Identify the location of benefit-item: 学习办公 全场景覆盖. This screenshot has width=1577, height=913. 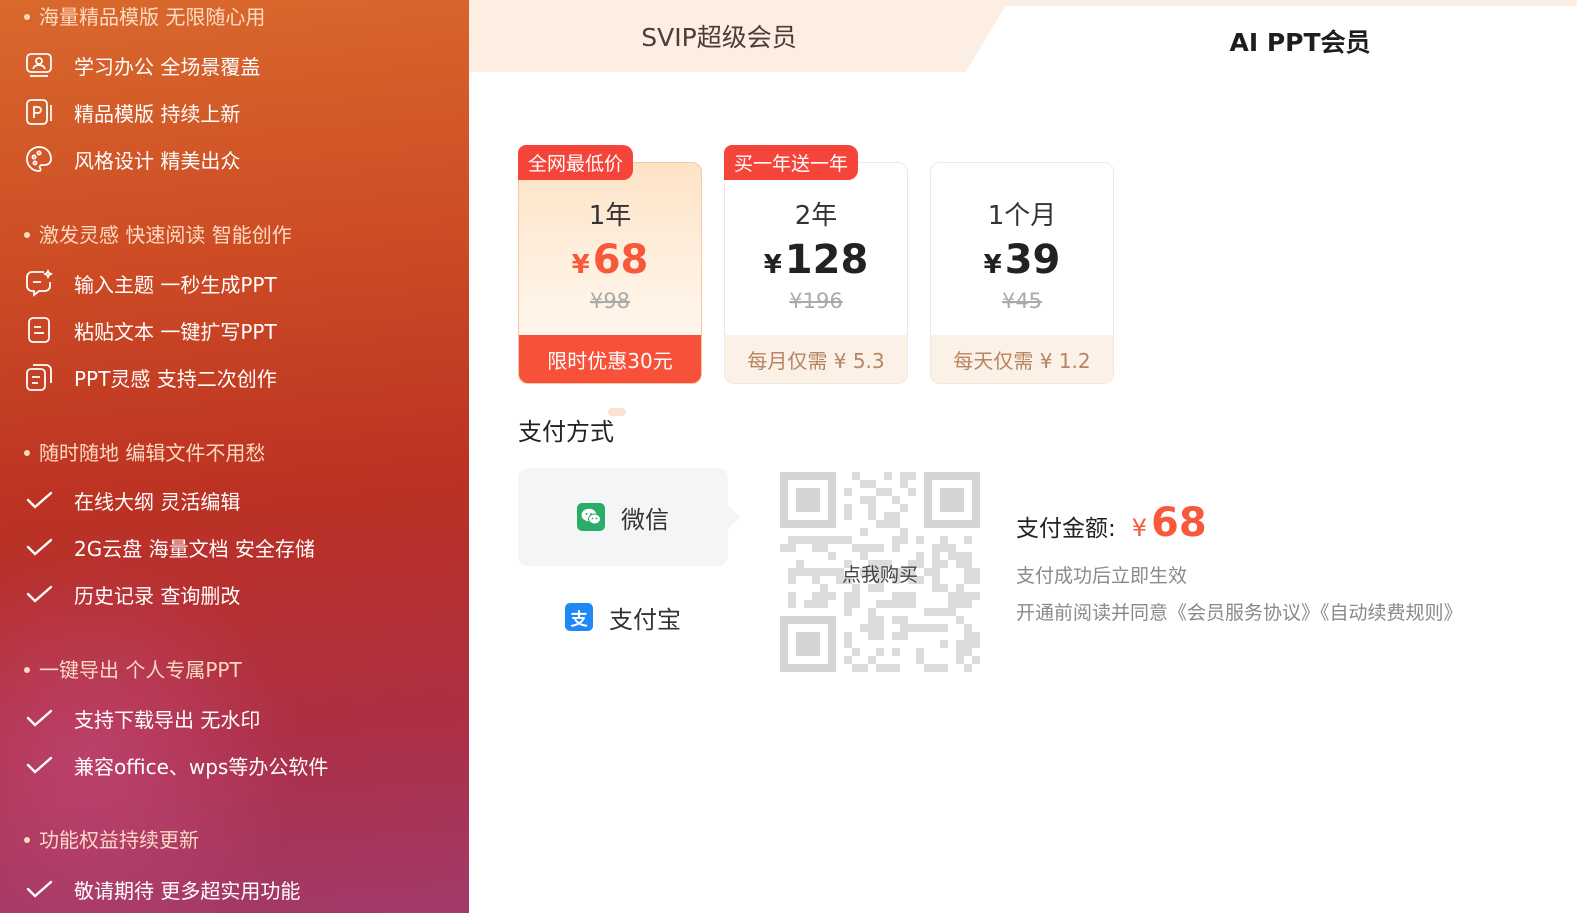
(142, 65).